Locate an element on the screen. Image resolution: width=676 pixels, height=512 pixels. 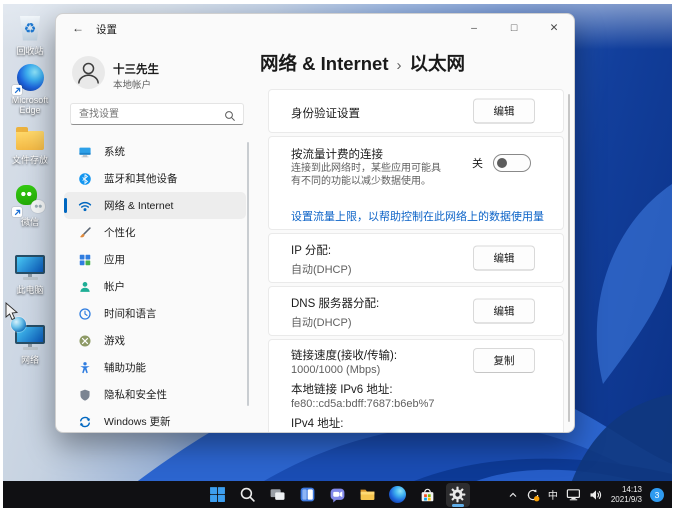
dns-edit-button: 编辑 is located at coordinates (504, 311).